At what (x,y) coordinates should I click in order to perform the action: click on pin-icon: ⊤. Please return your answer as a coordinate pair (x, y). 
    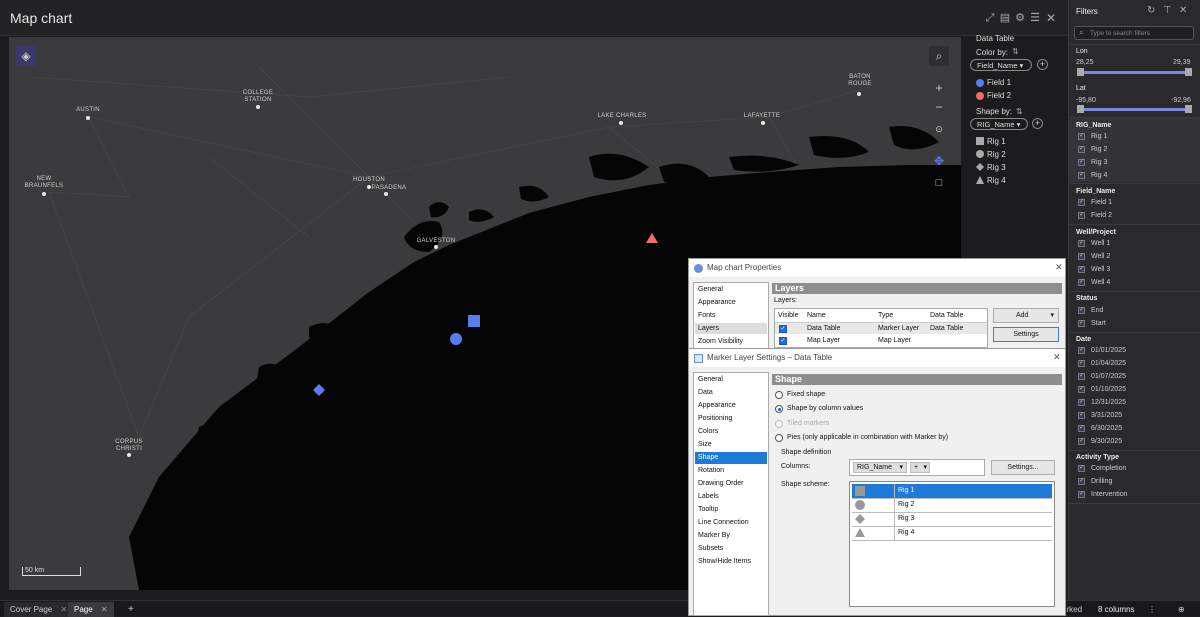
    Looking at the image, I should click on (1167, 10).